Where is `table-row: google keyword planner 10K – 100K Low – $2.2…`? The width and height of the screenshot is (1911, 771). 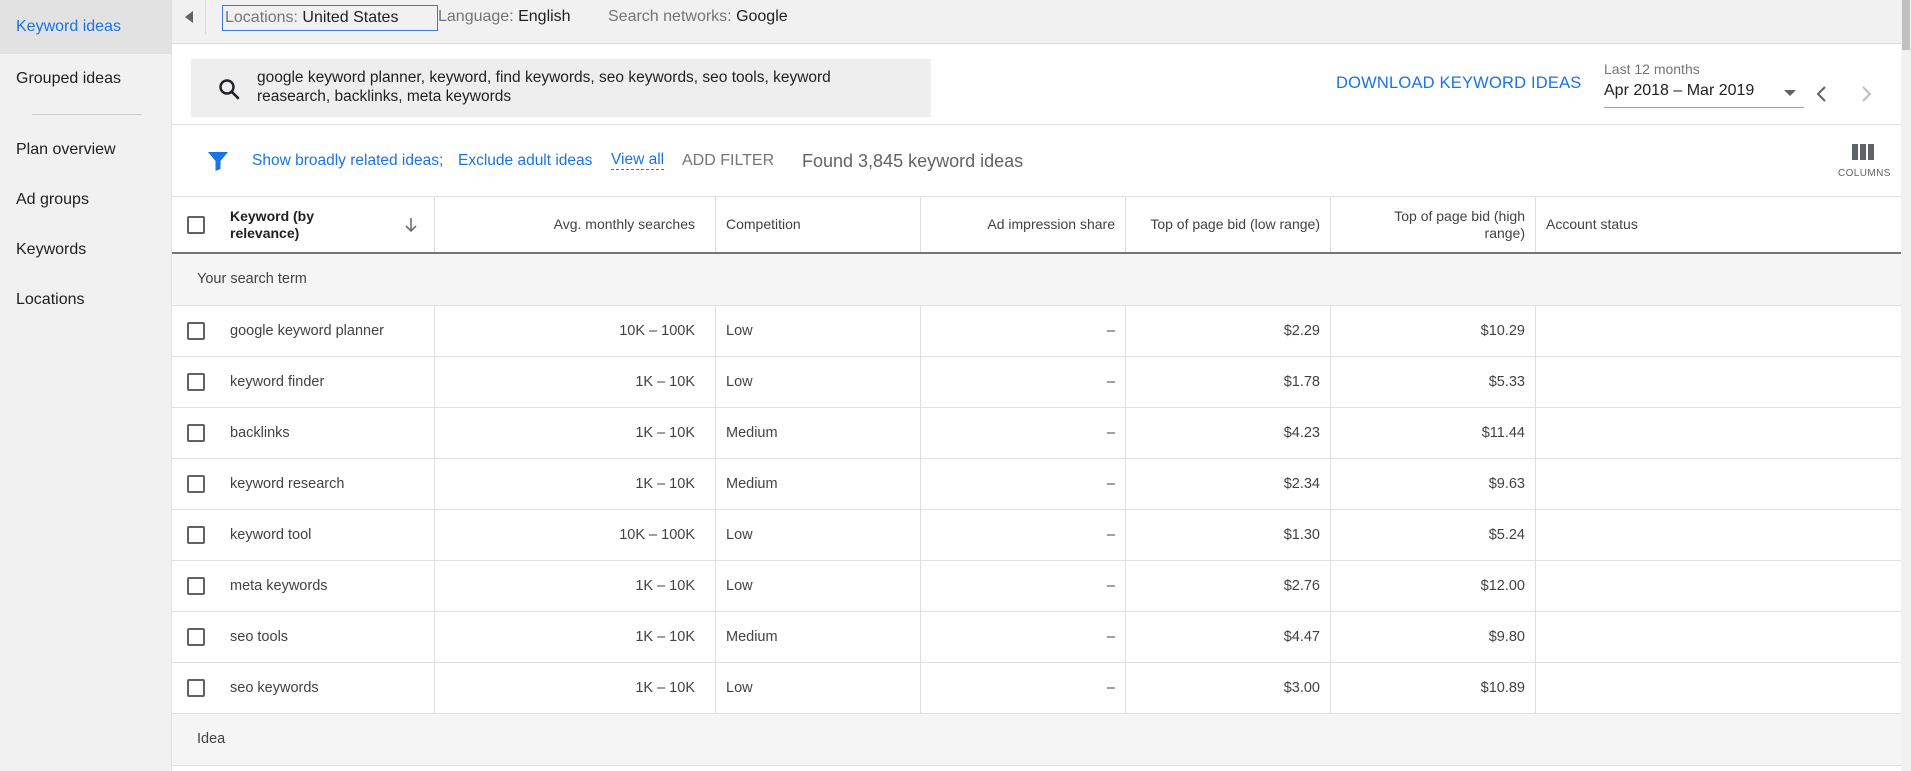 table-row: google keyword planner 10K – 100K Low – $2.2… is located at coordinates (1036, 331).